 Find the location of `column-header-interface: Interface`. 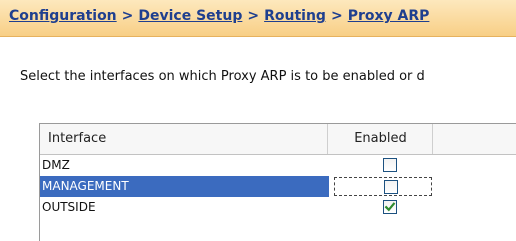

column-header-interface: Interface is located at coordinates (184, 139).